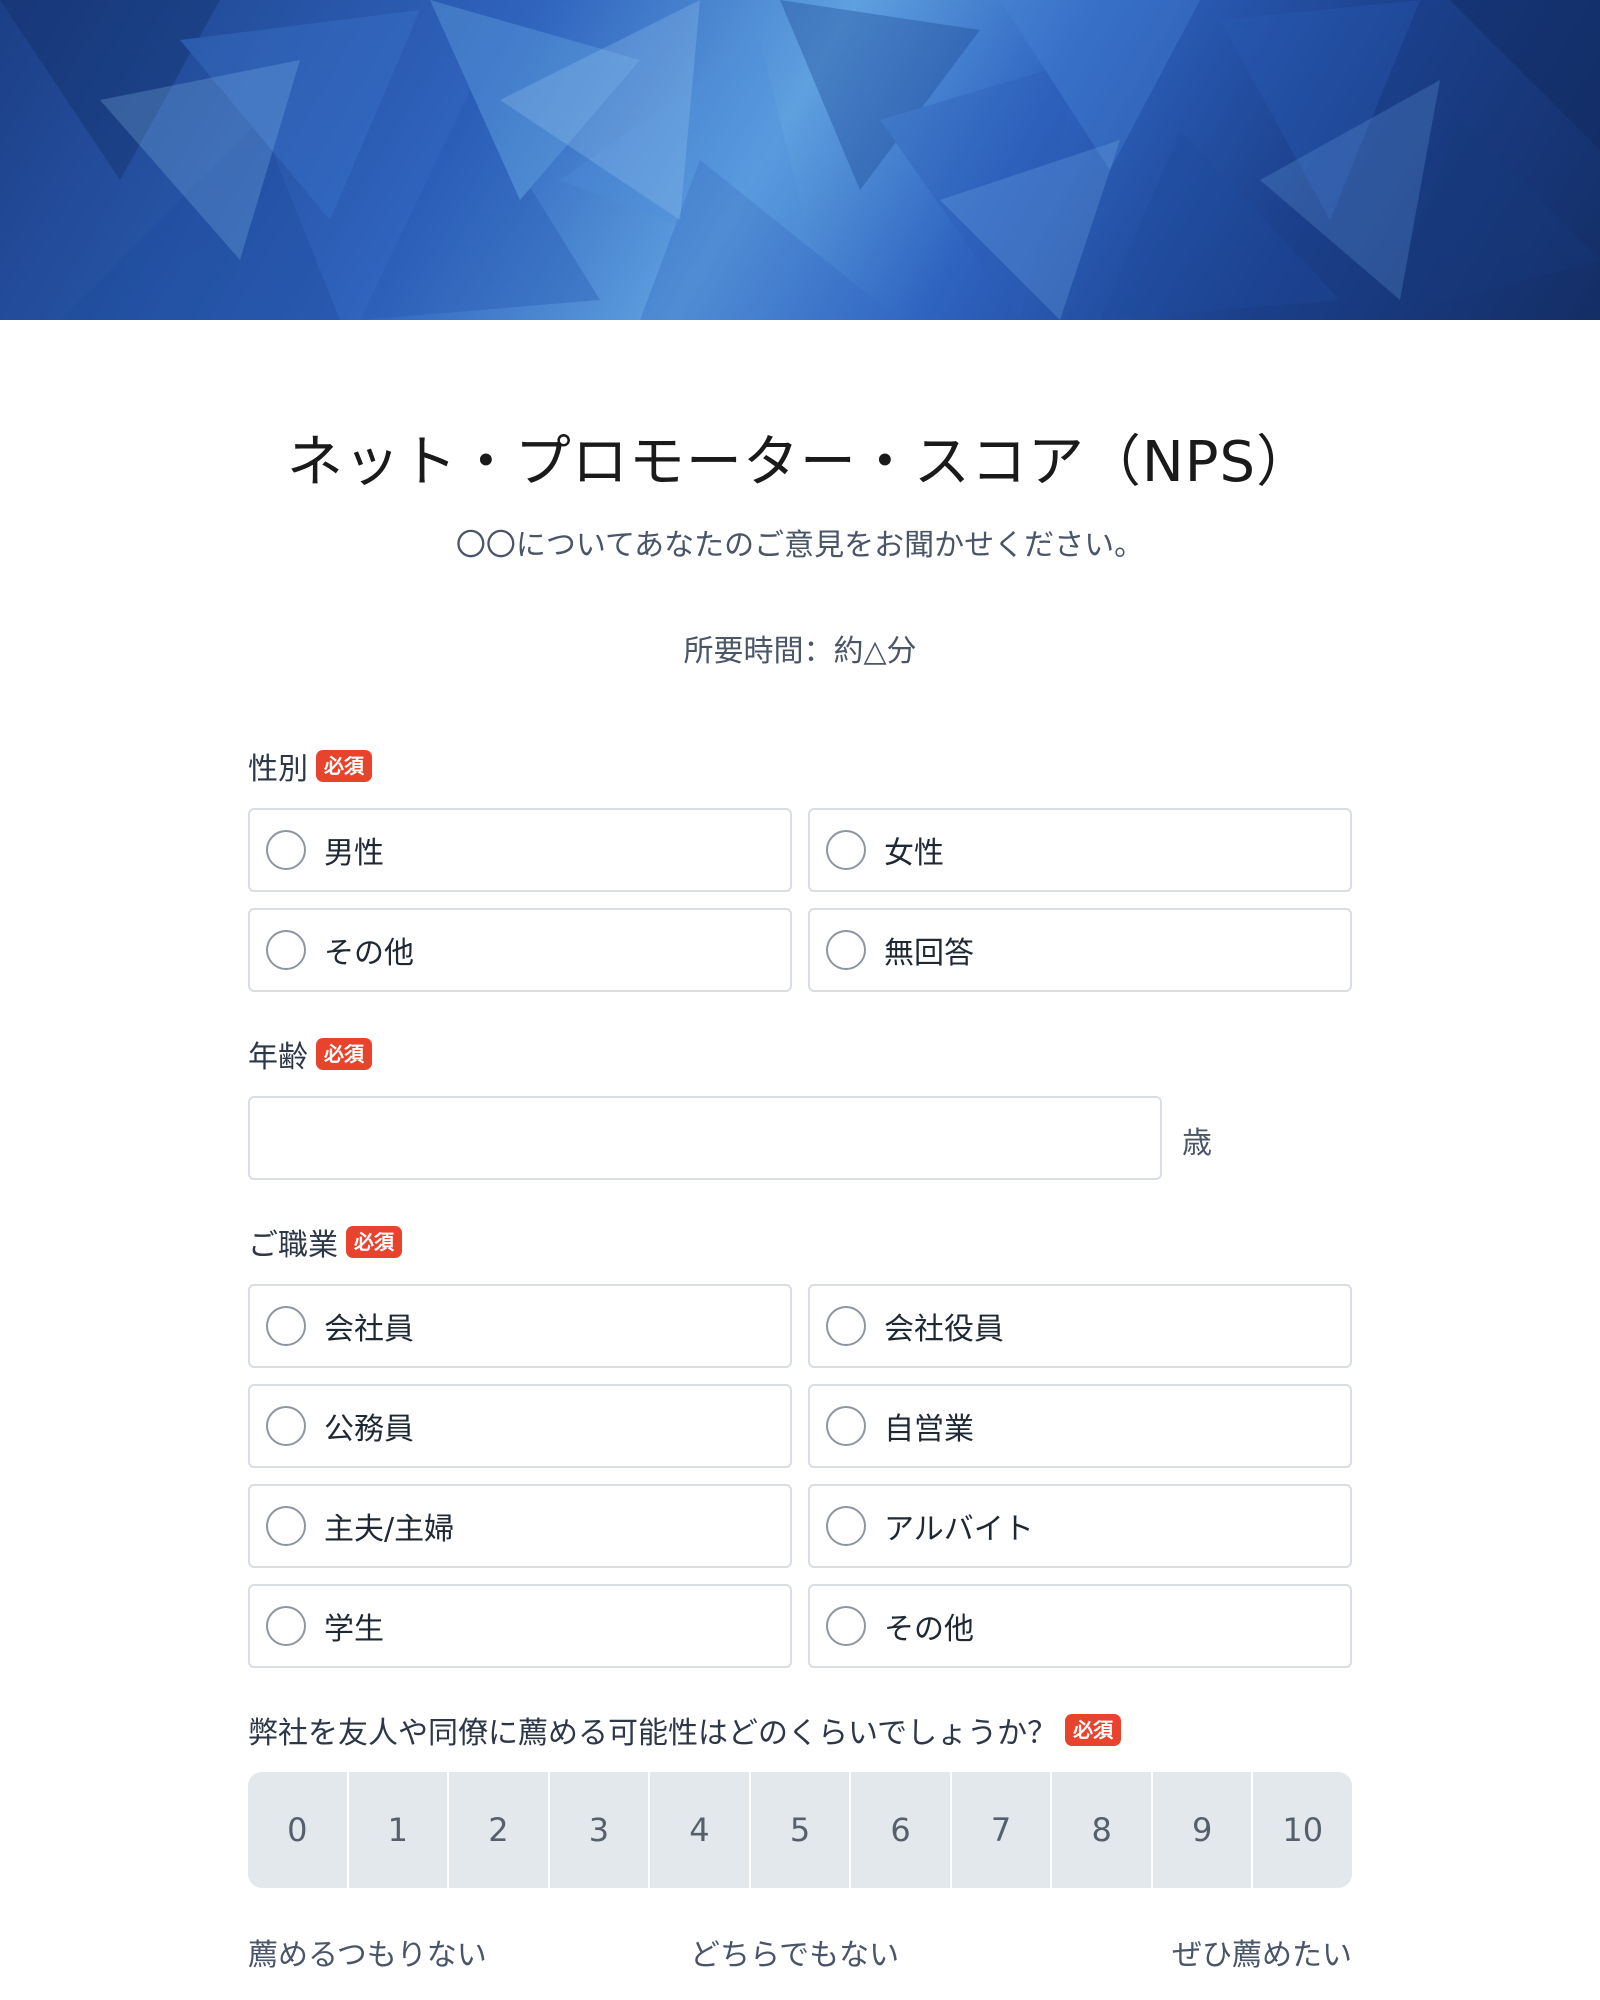 The width and height of the screenshot is (1600, 2000). What do you see at coordinates (520, 1426) in the screenshot?
I see `occupation-option-civil-servant: 公務員` at bounding box center [520, 1426].